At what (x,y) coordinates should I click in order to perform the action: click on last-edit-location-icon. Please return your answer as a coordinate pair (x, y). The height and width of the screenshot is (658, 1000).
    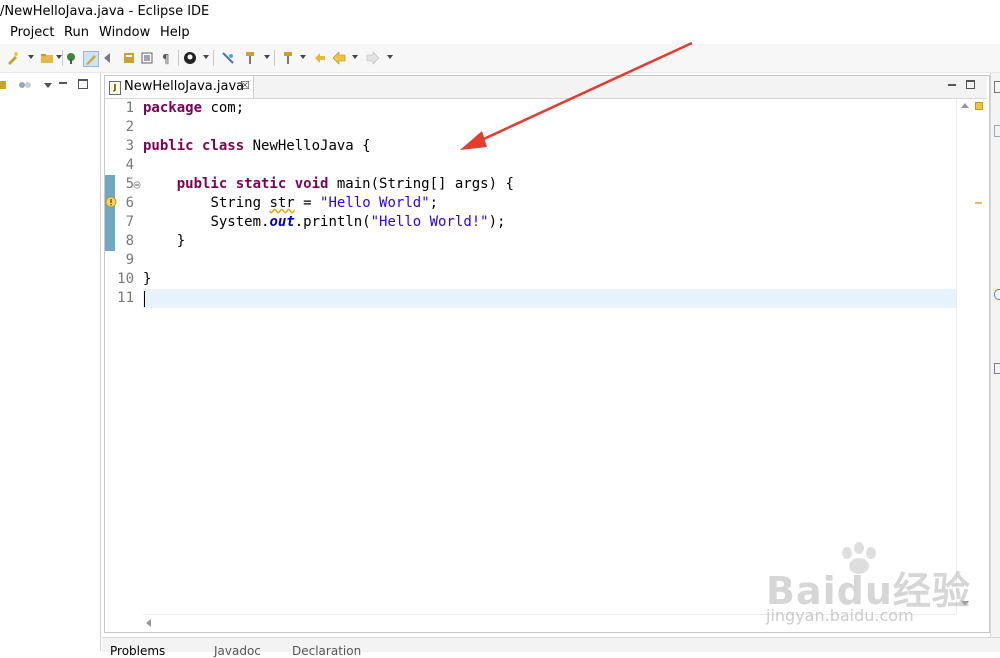
    Looking at the image, I should click on (320, 58).